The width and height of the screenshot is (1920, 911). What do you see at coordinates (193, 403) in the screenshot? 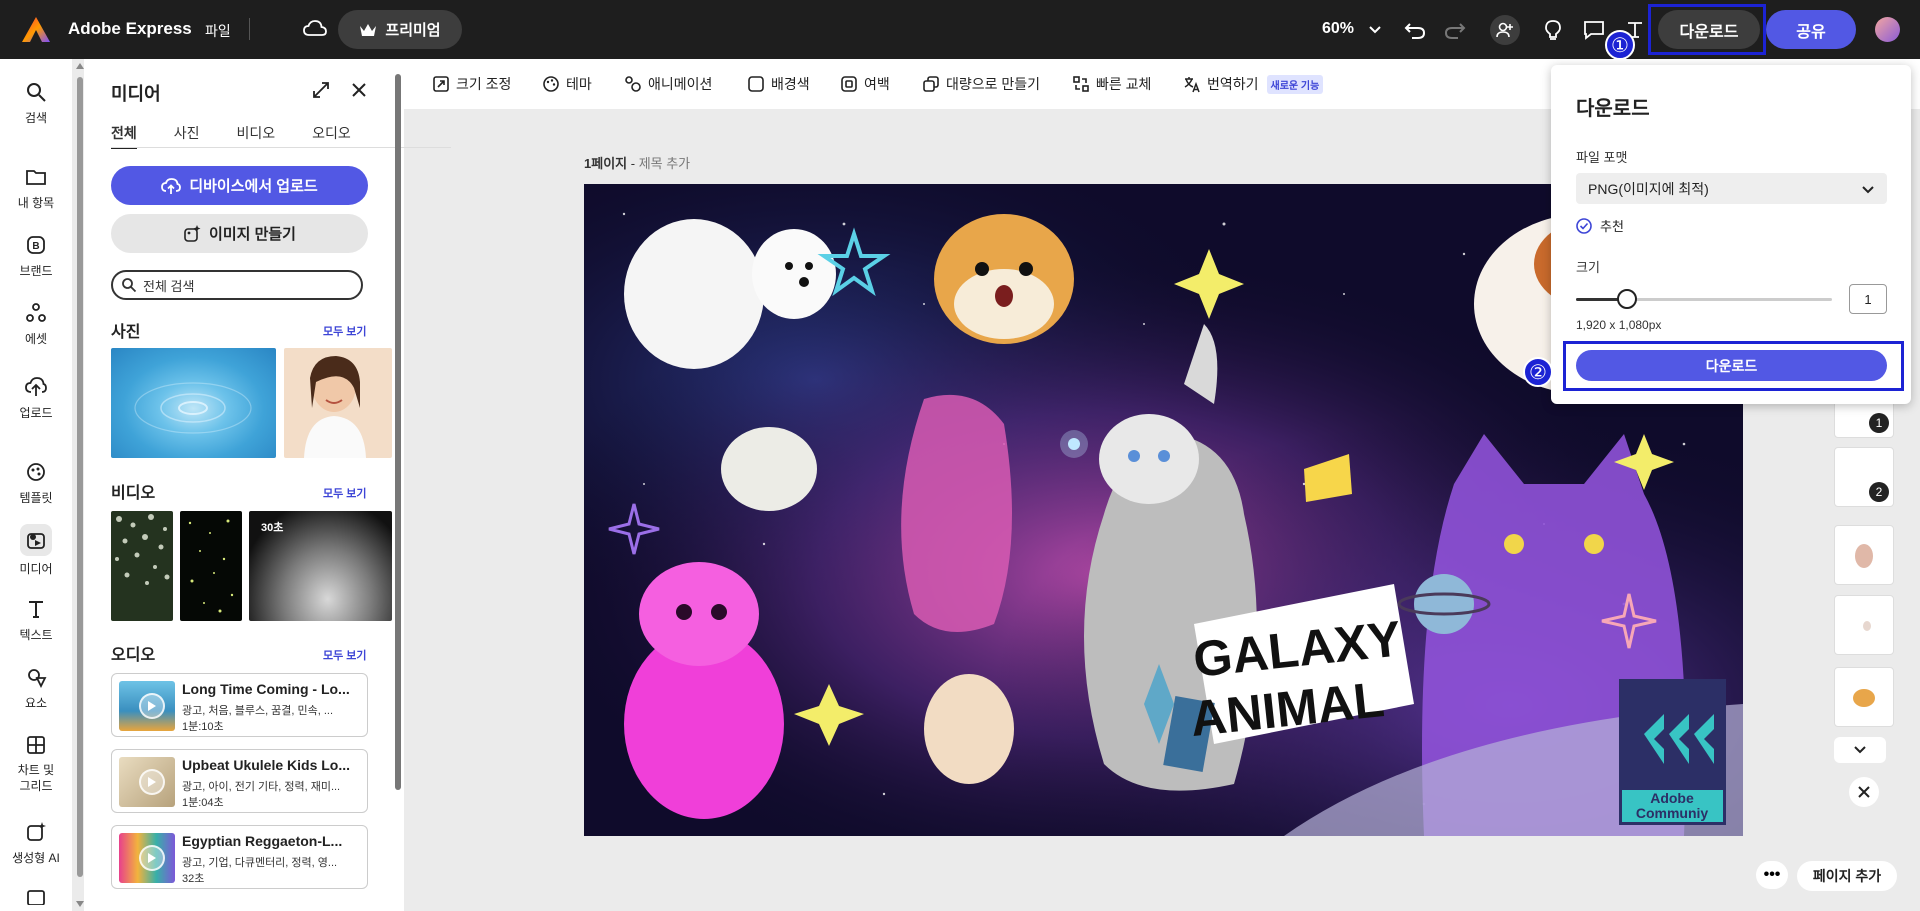
I see `photo-thumb-water` at bounding box center [193, 403].